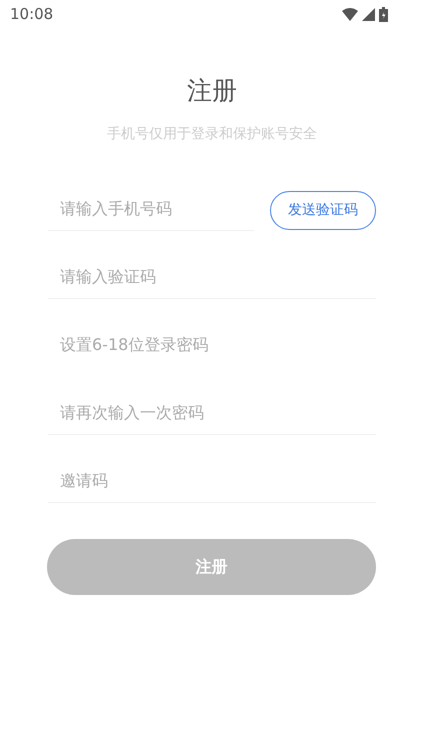 Image resolution: width=424 pixels, height=754 pixels. I want to click on input-field: 请再次输入一次密码, so click(212, 413).